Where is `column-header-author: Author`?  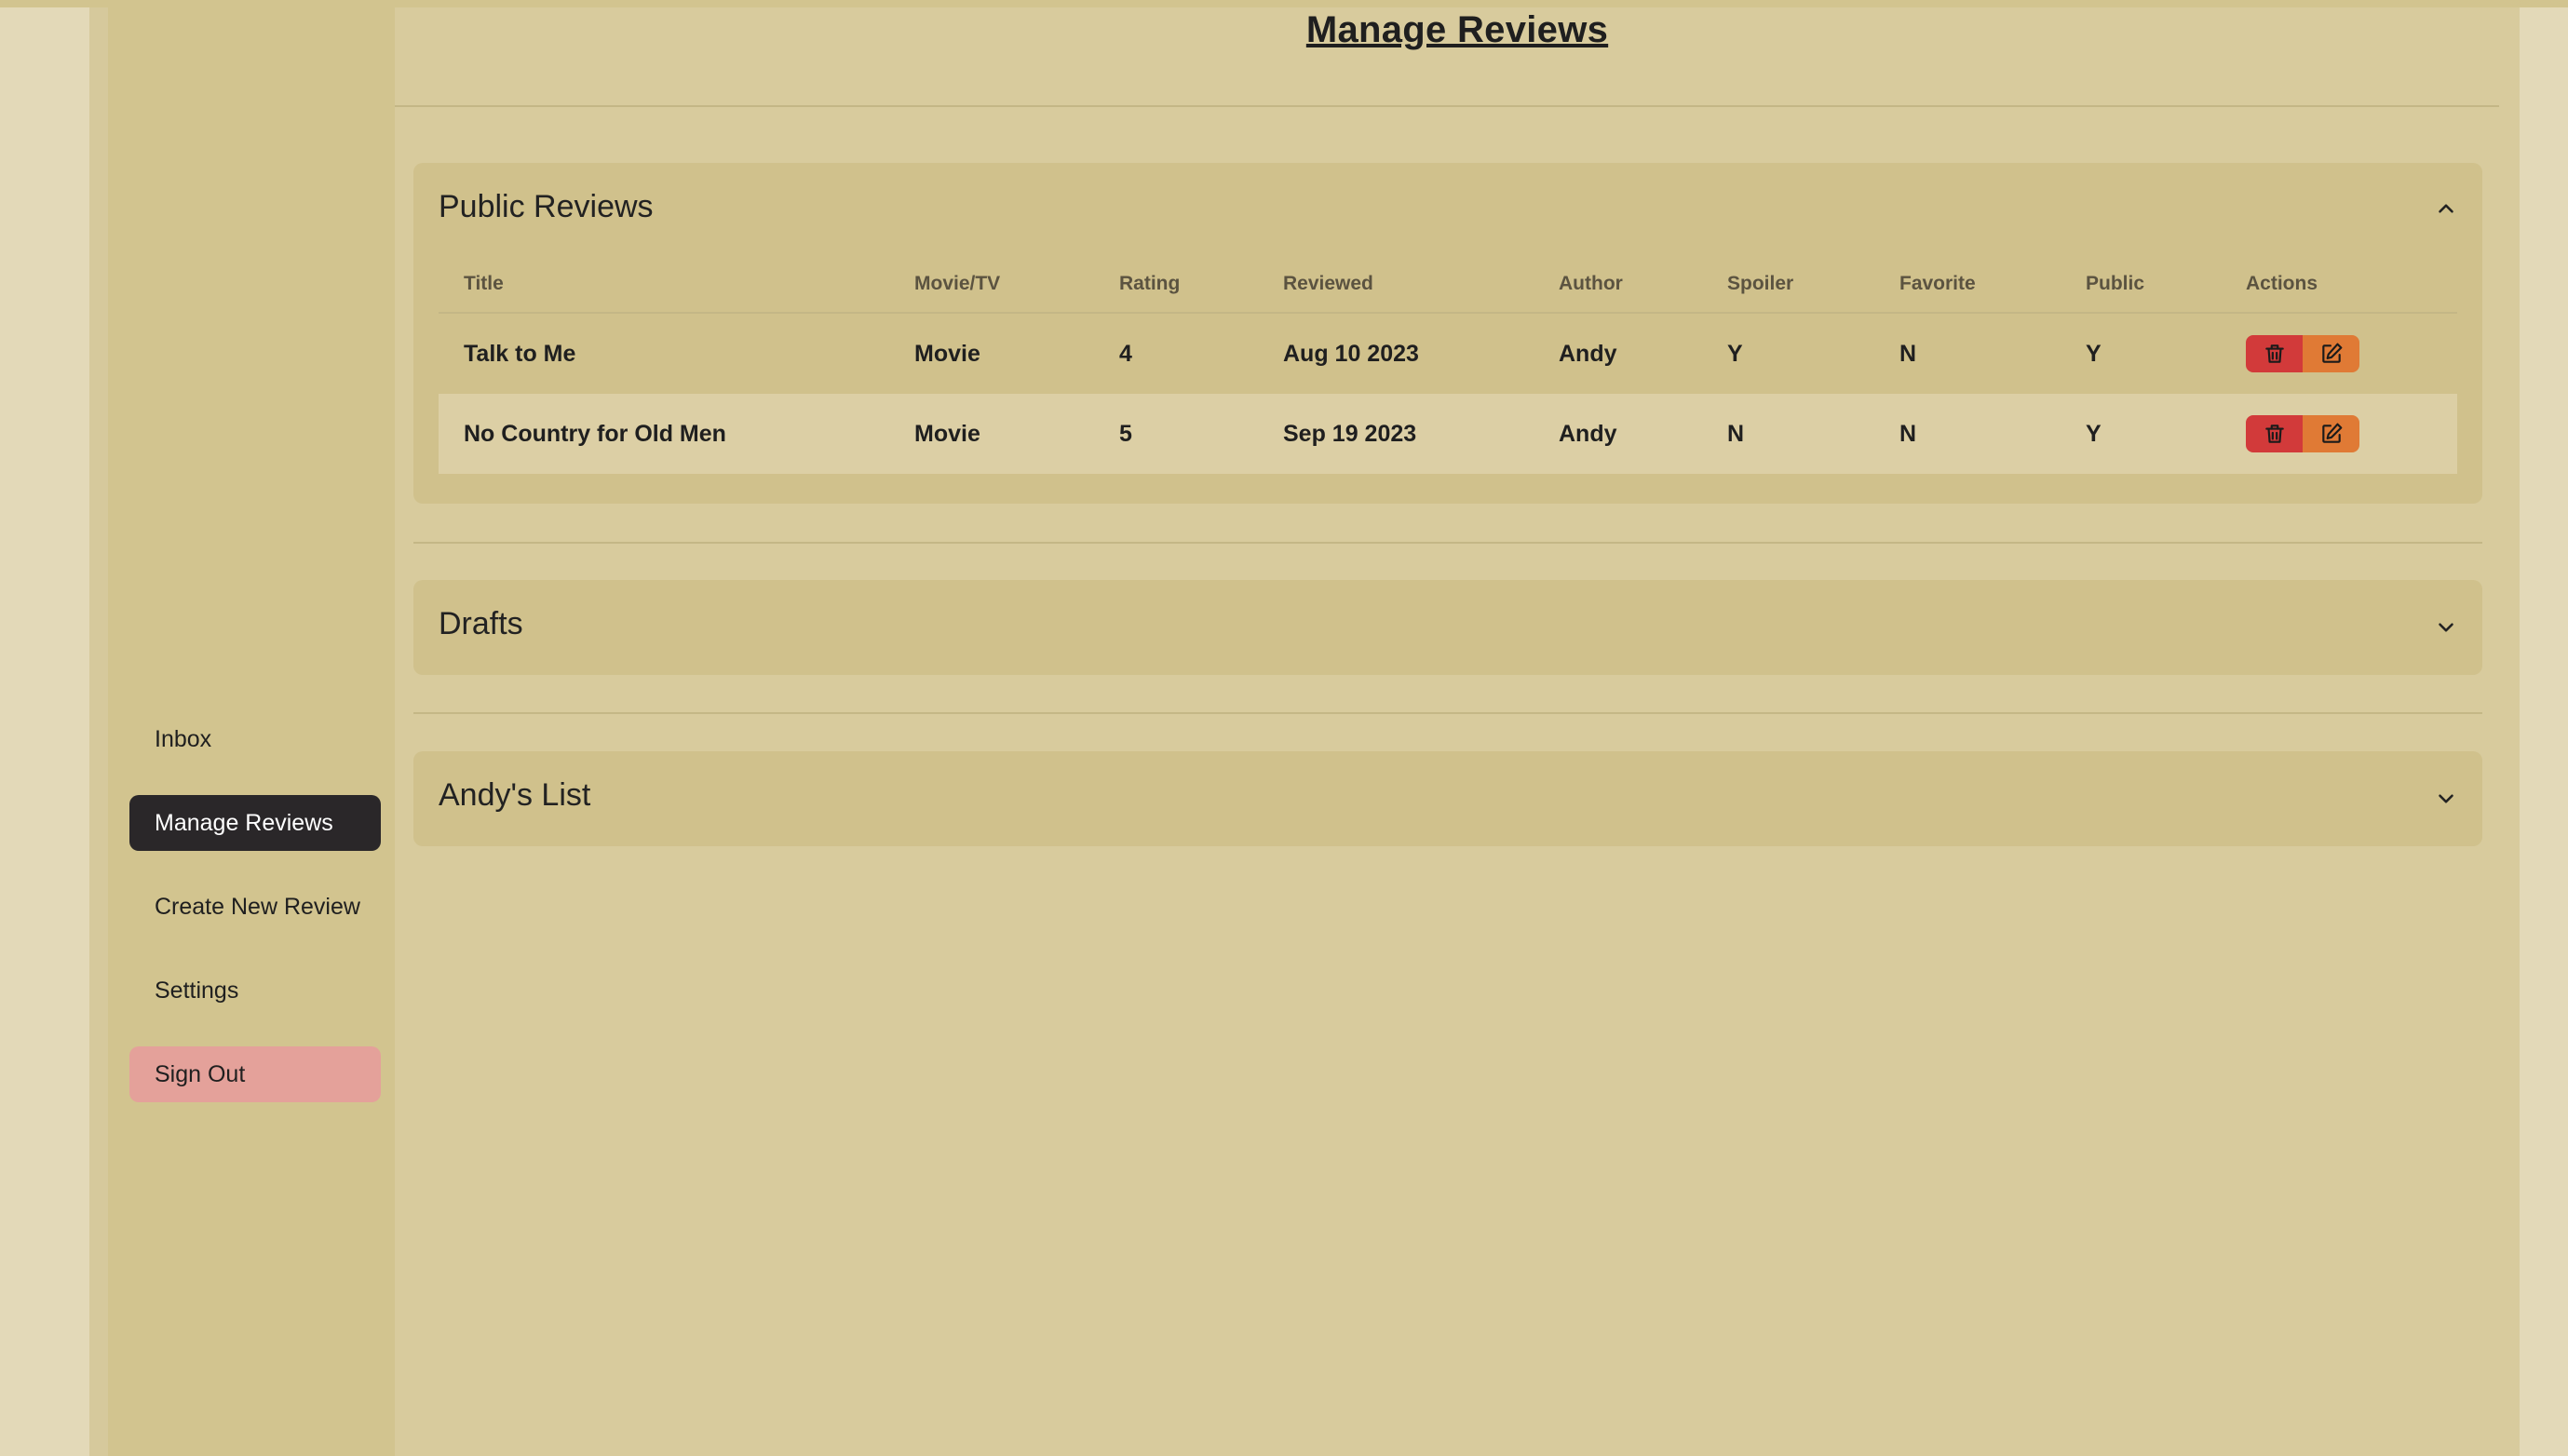 column-header-author: Author is located at coordinates (1618, 285).